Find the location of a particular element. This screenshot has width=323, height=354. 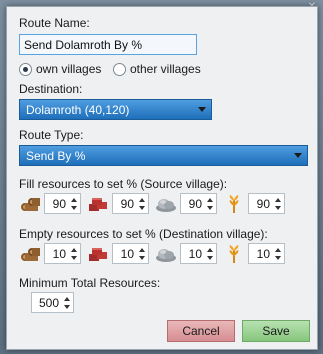

radio-own-villages: own villages is located at coordinates (60, 69).